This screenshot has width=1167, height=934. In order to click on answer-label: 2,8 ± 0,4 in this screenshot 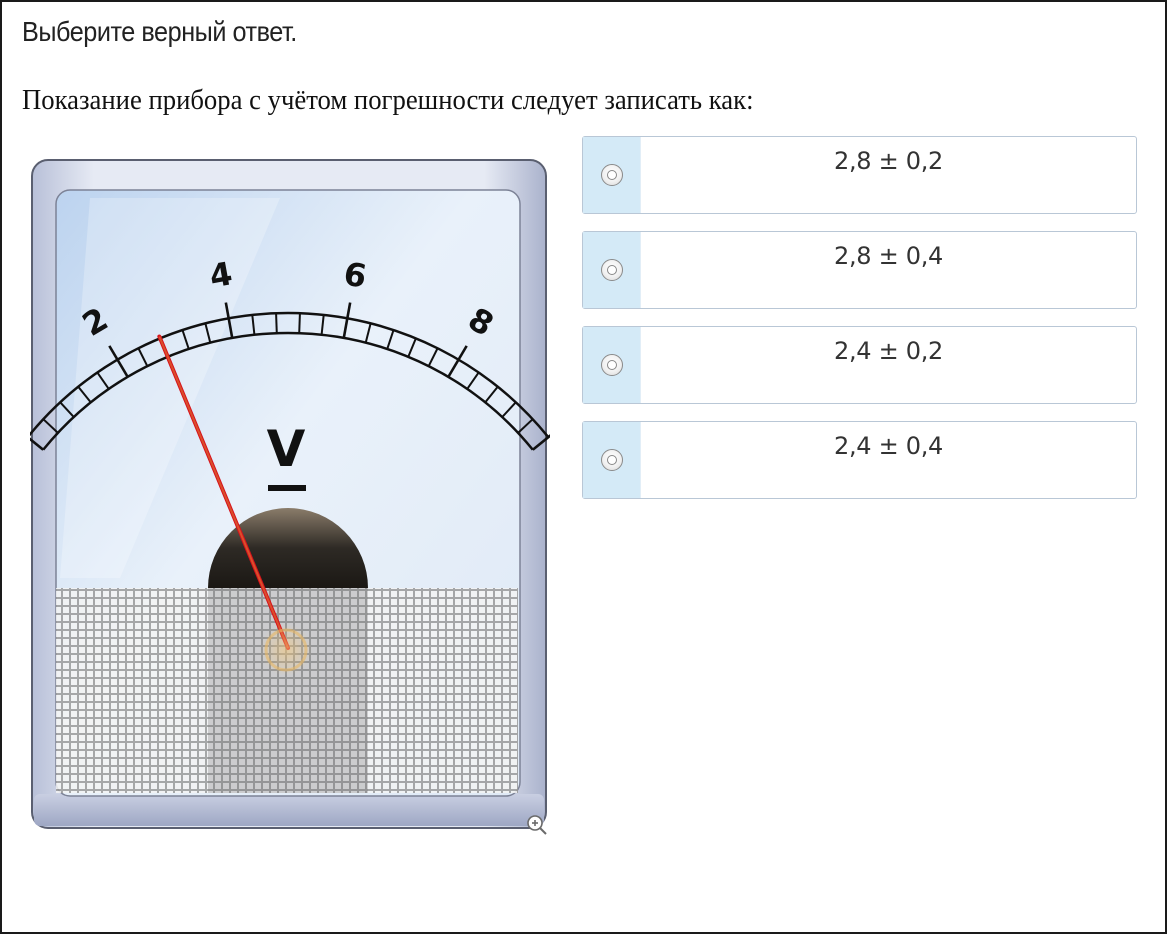, I will do `click(888, 256)`.